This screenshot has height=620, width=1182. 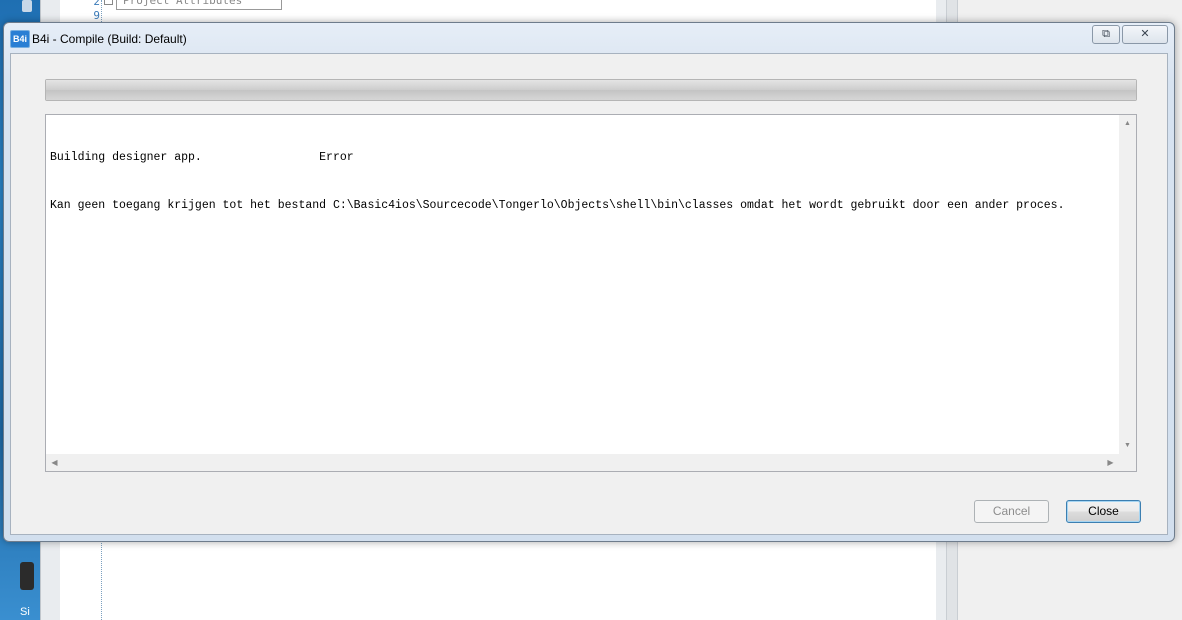 What do you see at coordinates (109, 39) in the screenshot?
I see `dialog-title: B4i - Compile (Build: Default)` at bounding box center [109, 39].